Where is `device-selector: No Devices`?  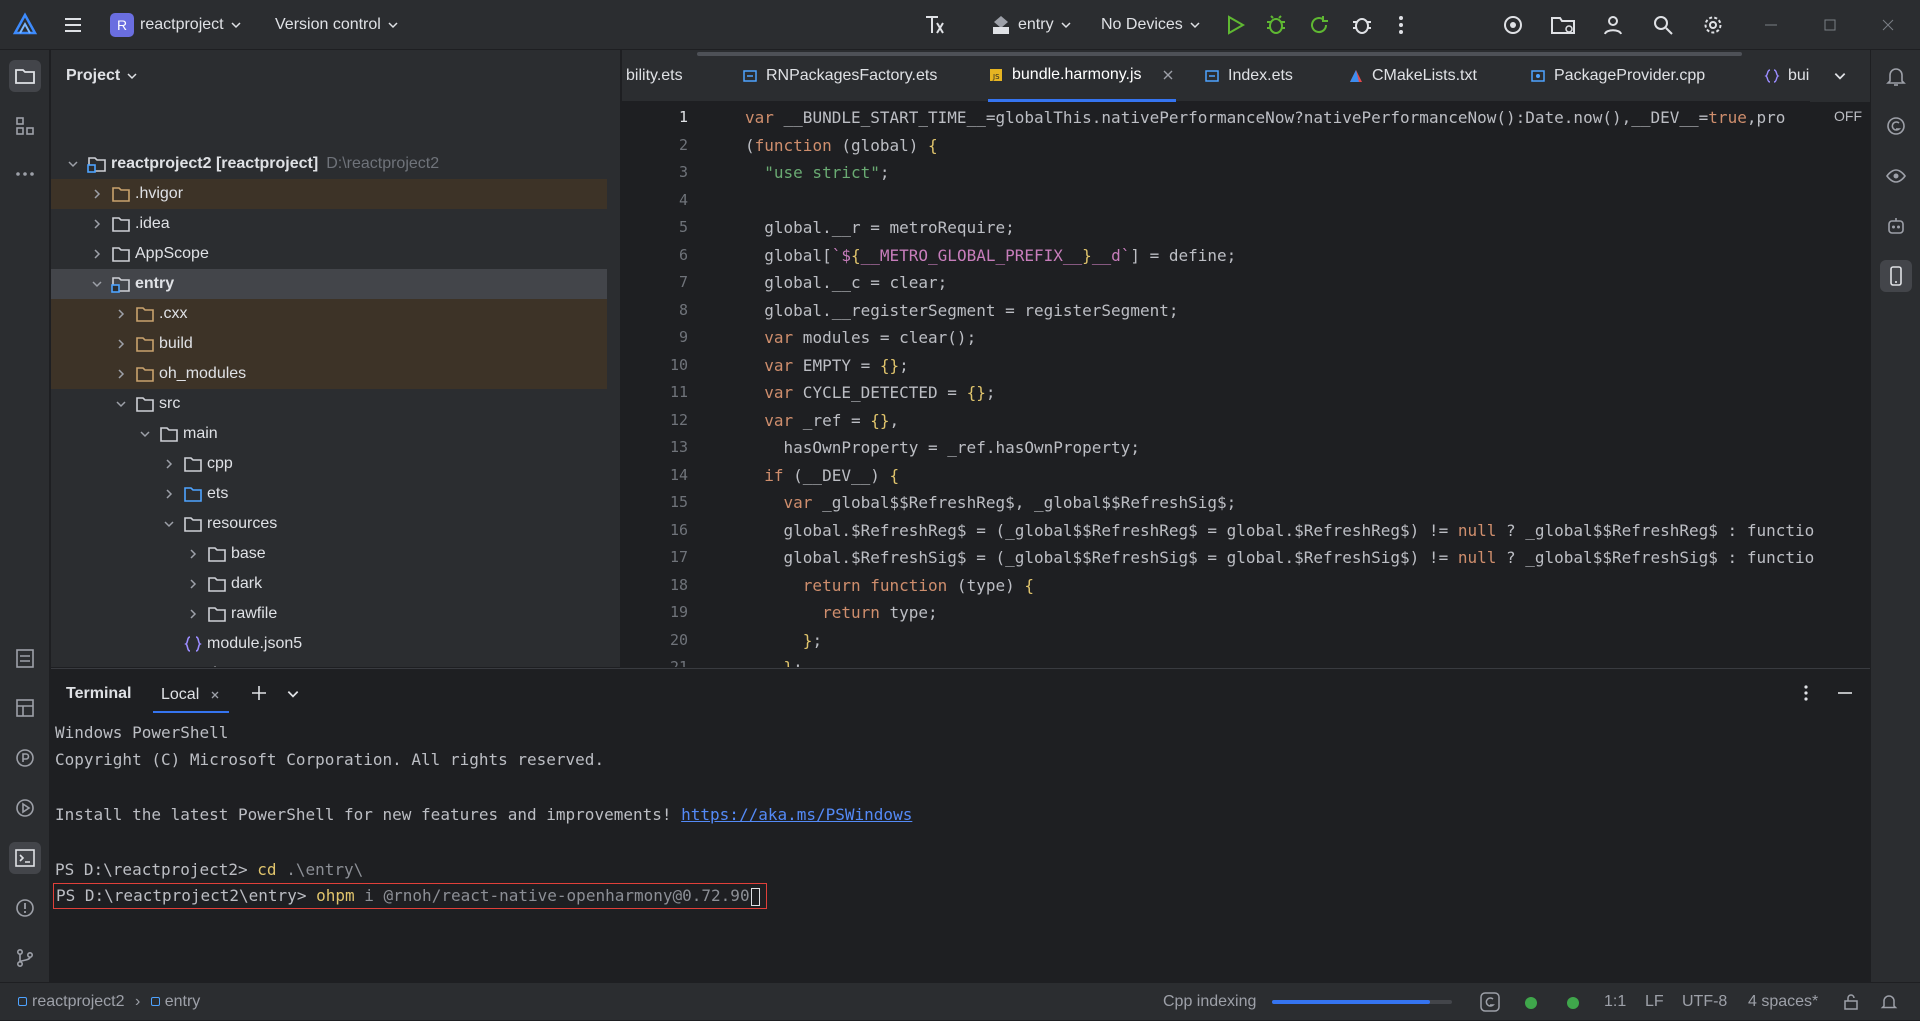
device-selector: No Devices is located at coordinates (1151, 25).